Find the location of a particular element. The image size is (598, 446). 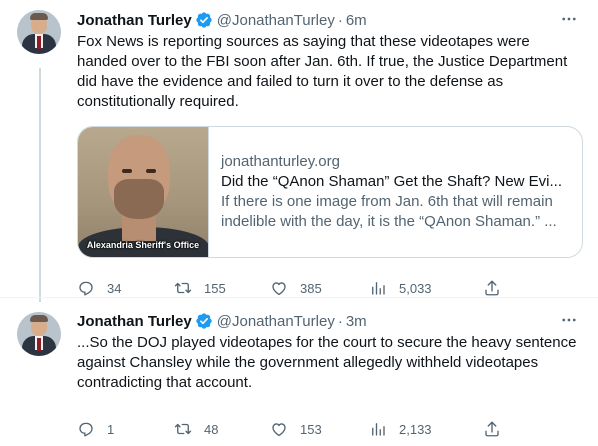

reply-count: 34 is located at coordinates (114, 288).